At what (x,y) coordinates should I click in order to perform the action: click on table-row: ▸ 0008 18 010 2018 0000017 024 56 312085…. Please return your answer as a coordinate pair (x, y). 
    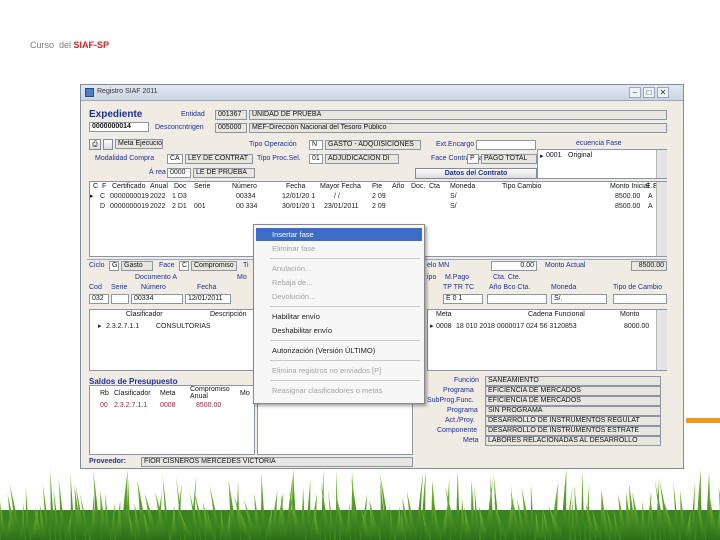
    Looking at the image, I should click on (541, 327).